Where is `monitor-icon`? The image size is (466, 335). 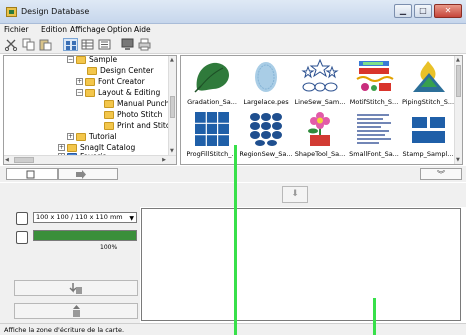 monitor-icon is located at coordinates (127, 44).